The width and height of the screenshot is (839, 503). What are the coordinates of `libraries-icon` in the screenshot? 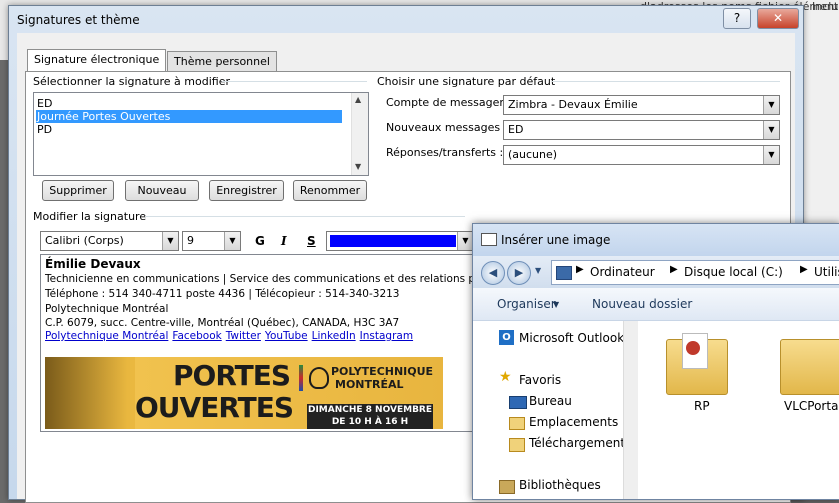 It's located at (507, 487).